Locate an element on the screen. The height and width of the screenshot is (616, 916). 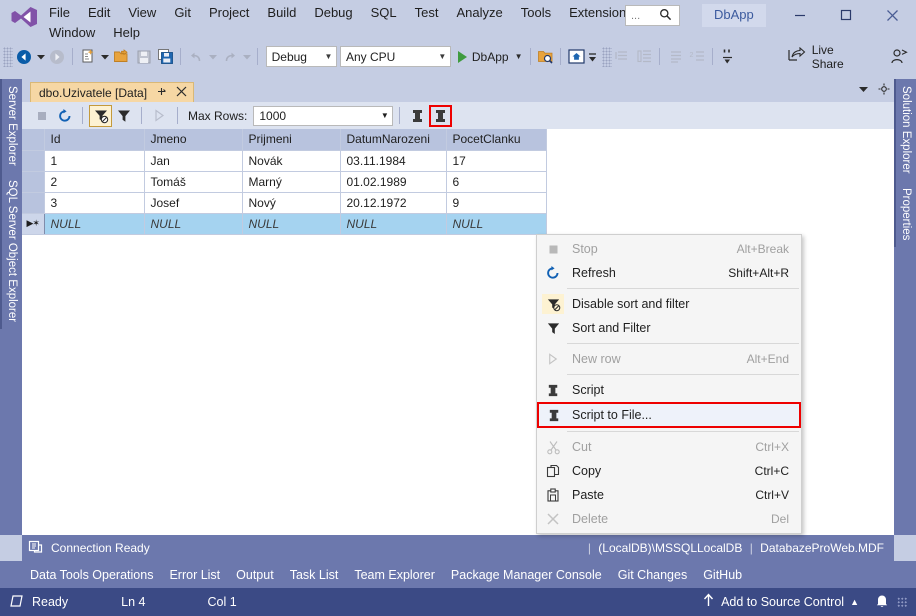
tab-task-list: Task List is located at coordinates (314, 575).